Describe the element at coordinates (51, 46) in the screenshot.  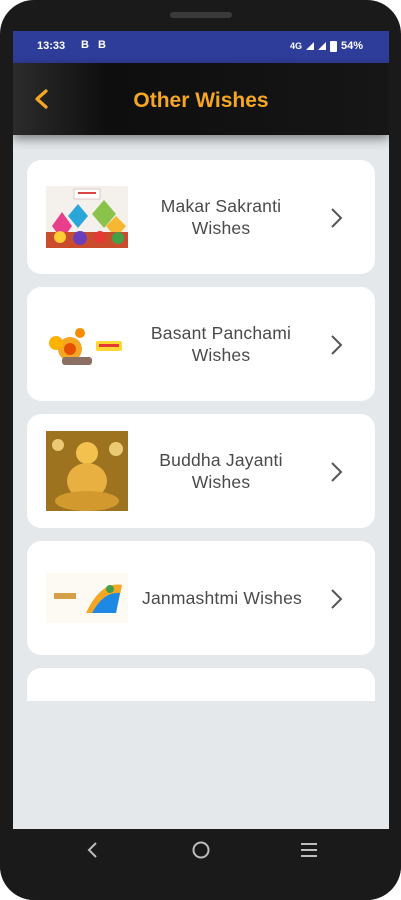
I see `status-time: 13:33` at that location.